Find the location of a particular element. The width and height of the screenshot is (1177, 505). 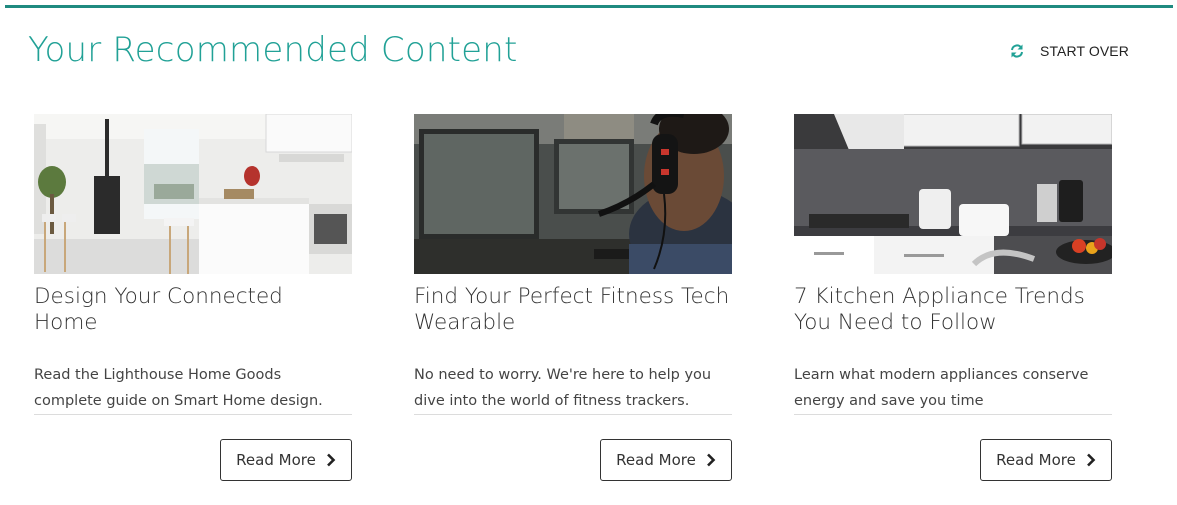

page-title: Your Recommended Content is located at coordinates (273, 50).